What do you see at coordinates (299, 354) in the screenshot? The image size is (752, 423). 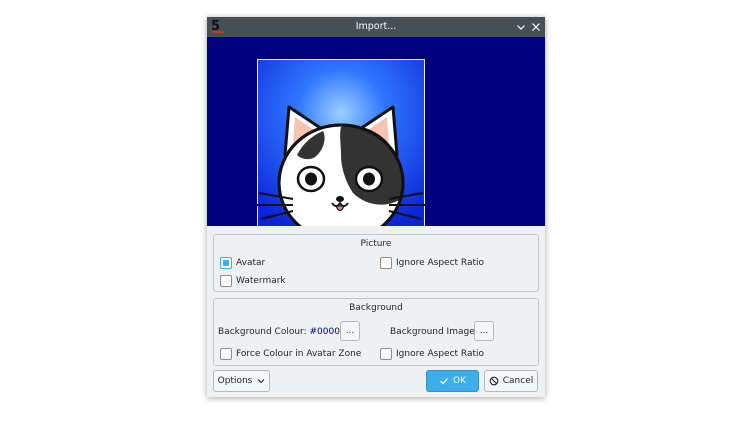 I see `force-colour-label: Force Colour in Avatar Zone` at bounding box center [299, 354].